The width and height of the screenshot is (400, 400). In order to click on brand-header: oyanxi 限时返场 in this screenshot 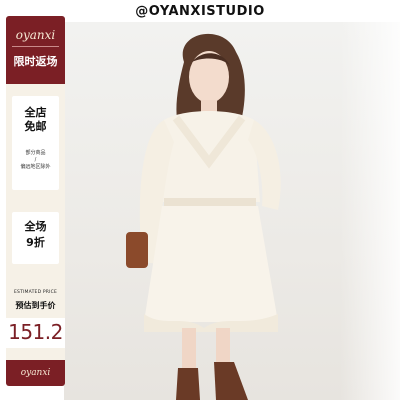, I will do `click(35, 50)`.